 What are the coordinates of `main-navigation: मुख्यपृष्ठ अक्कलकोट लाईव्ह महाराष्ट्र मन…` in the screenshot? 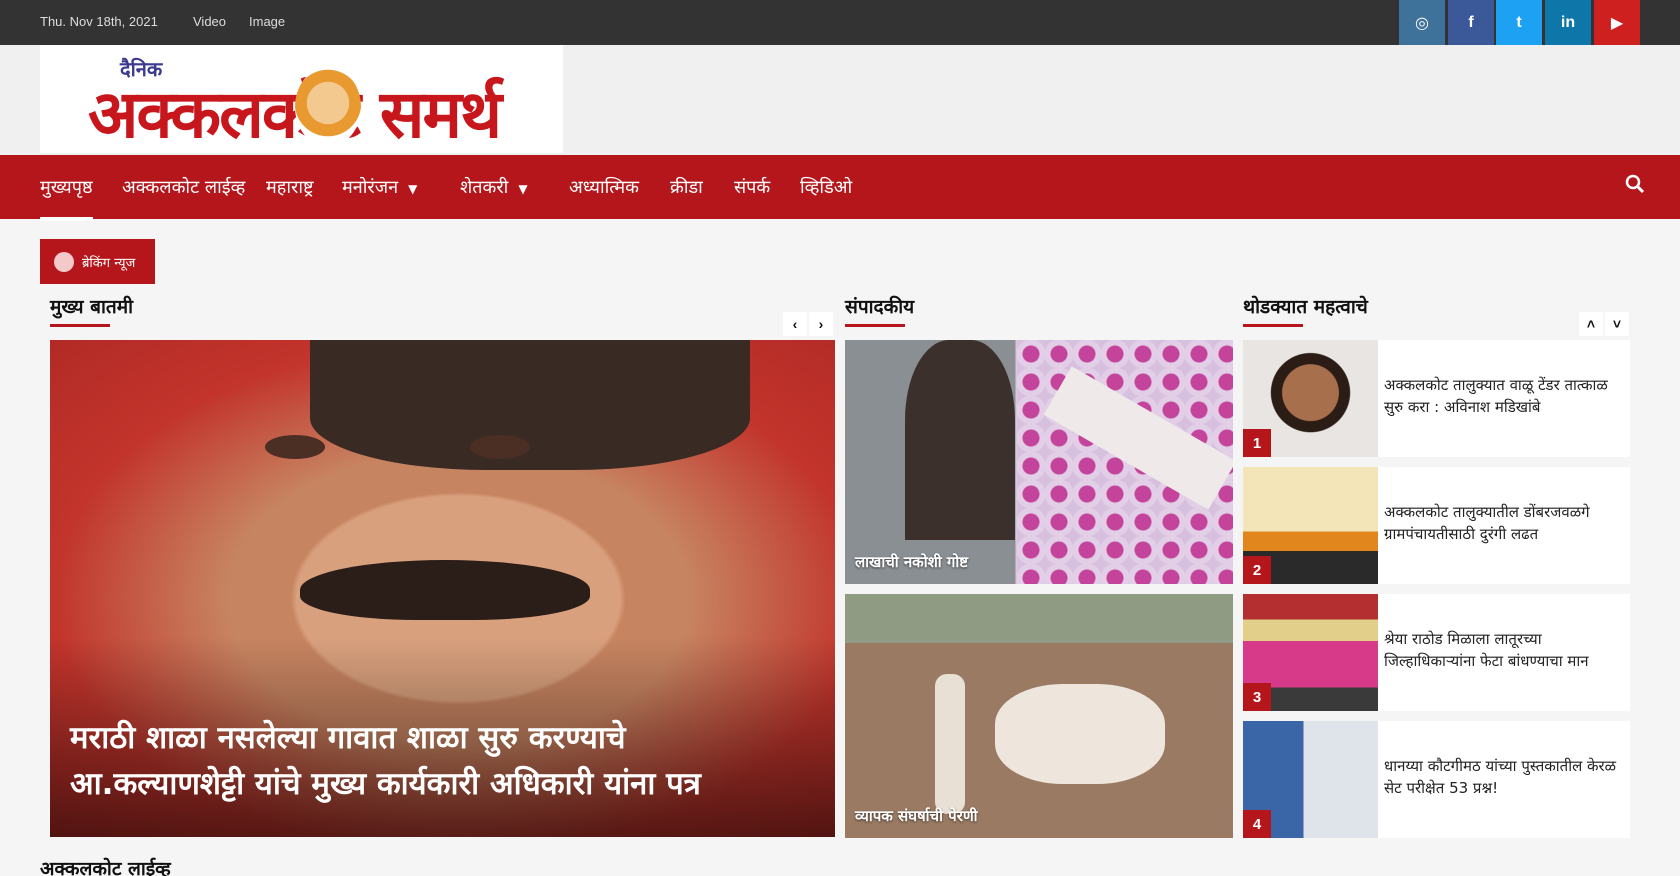 It's located at (840, 188).